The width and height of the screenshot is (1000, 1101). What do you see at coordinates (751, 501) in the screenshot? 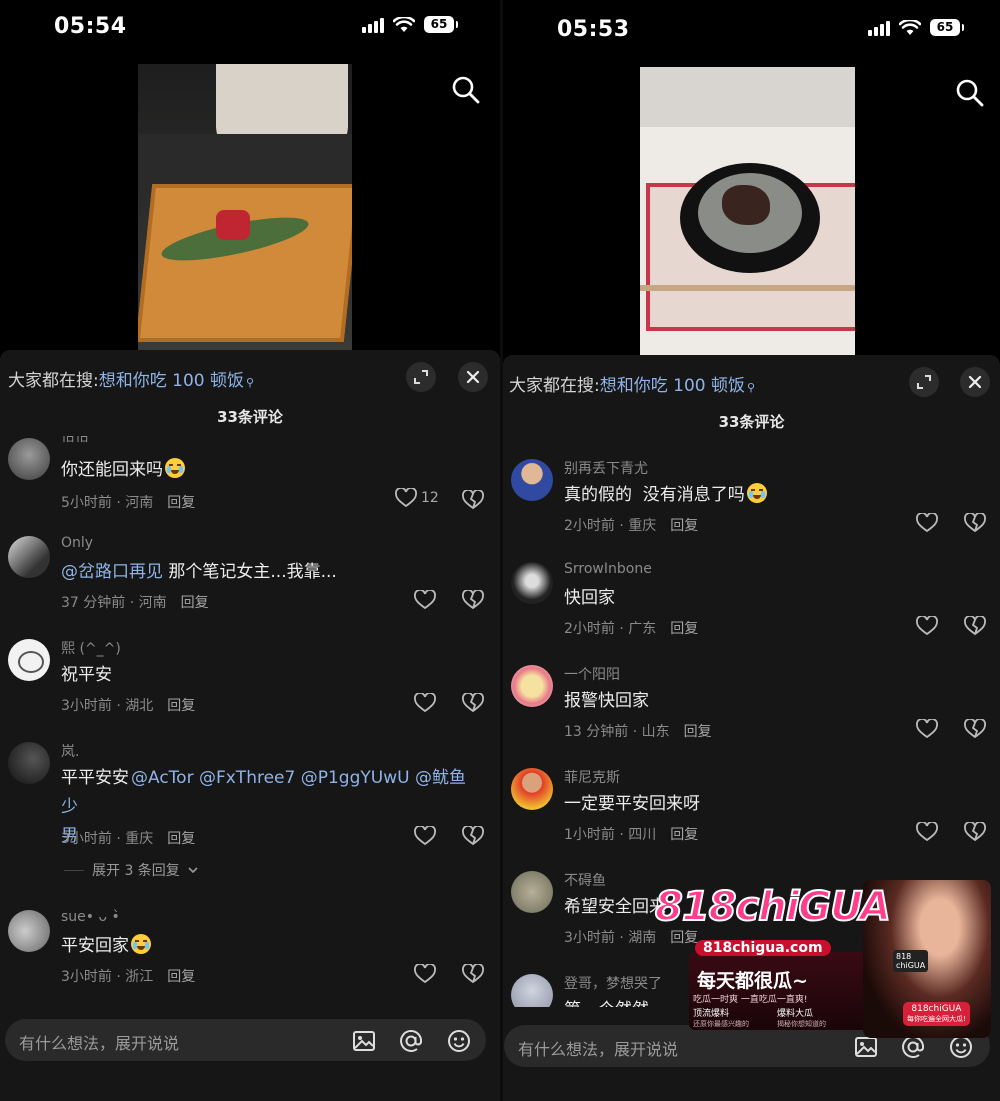
I see `comment-item: 别再丢下青尤 真的假的 没有消息了吗 2小时前 · 重庆 回复` at bounding box center [751, 501].